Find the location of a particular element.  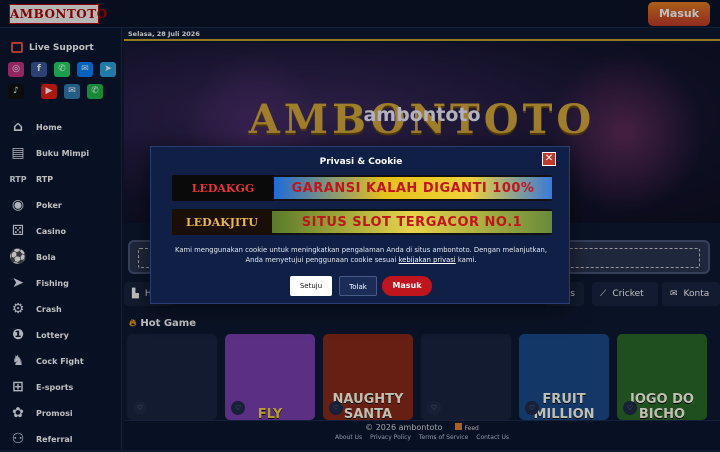

ad-banner-ledakjitu: LEDAKJITU SITUS SLOT TERGACOR NO.1 is located at coordinates (362, 222).